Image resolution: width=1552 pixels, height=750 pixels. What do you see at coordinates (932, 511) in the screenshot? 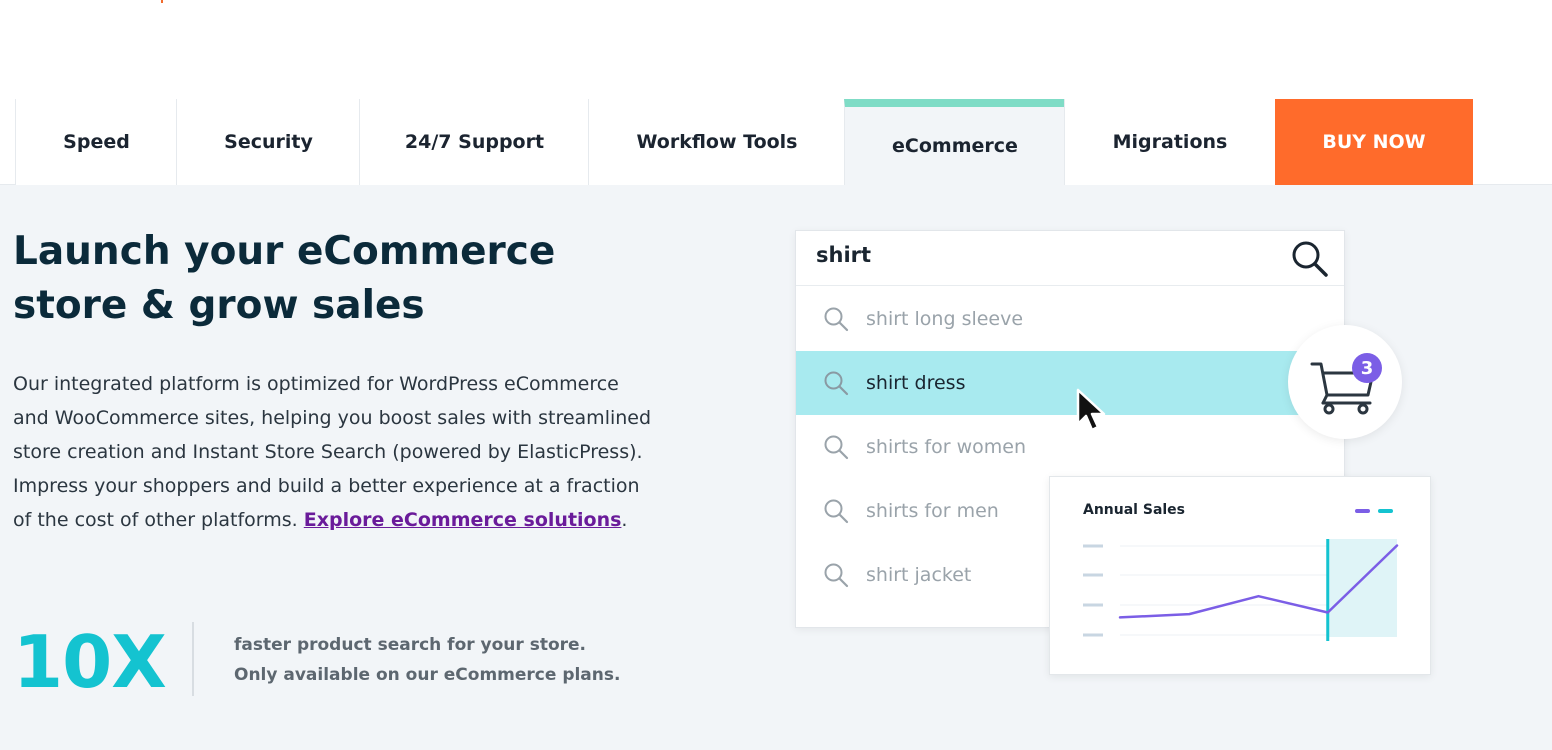
I see `suggestion-label: shirts for men` at bounding box center [932, 511].